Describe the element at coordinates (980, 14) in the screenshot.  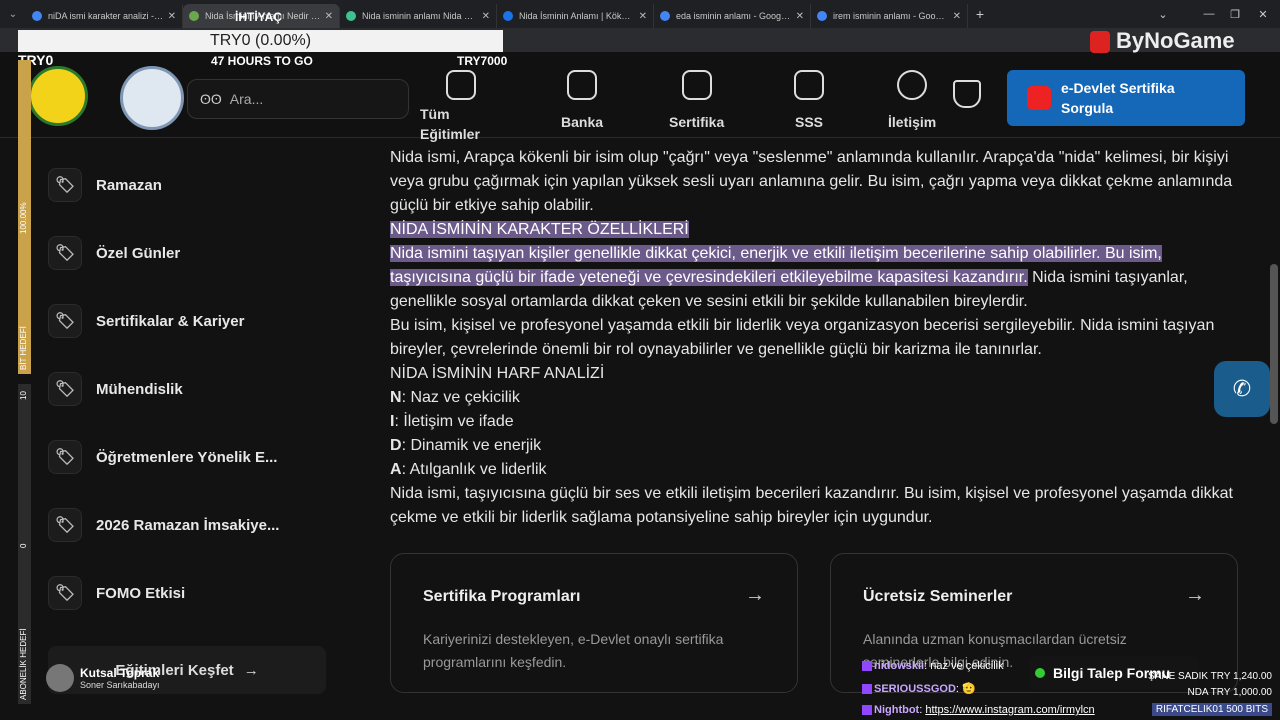
I see `new-tab-button: +` at that location.